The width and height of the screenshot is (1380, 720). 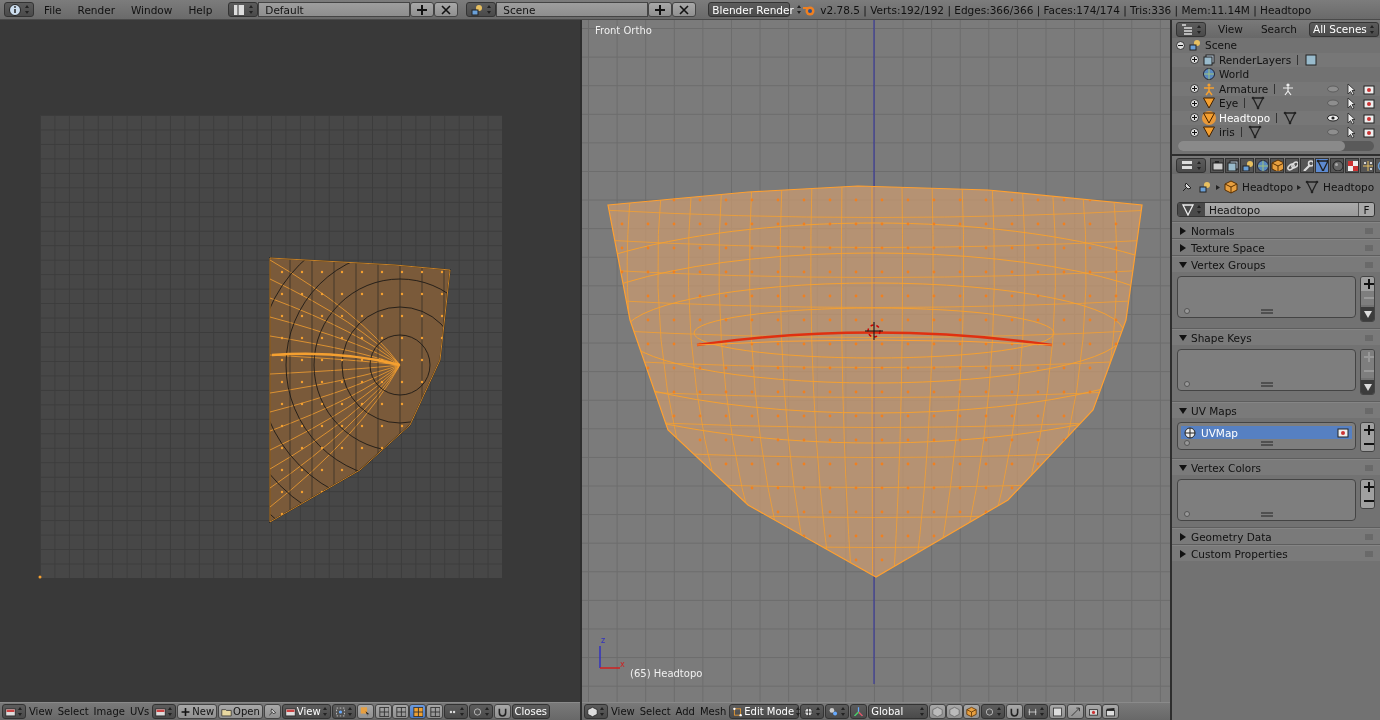 What do you see at coordinates (1276, 553) in the screenshot?
I see `panel-header: Custom Properties` at bounding box center [1276, 553].